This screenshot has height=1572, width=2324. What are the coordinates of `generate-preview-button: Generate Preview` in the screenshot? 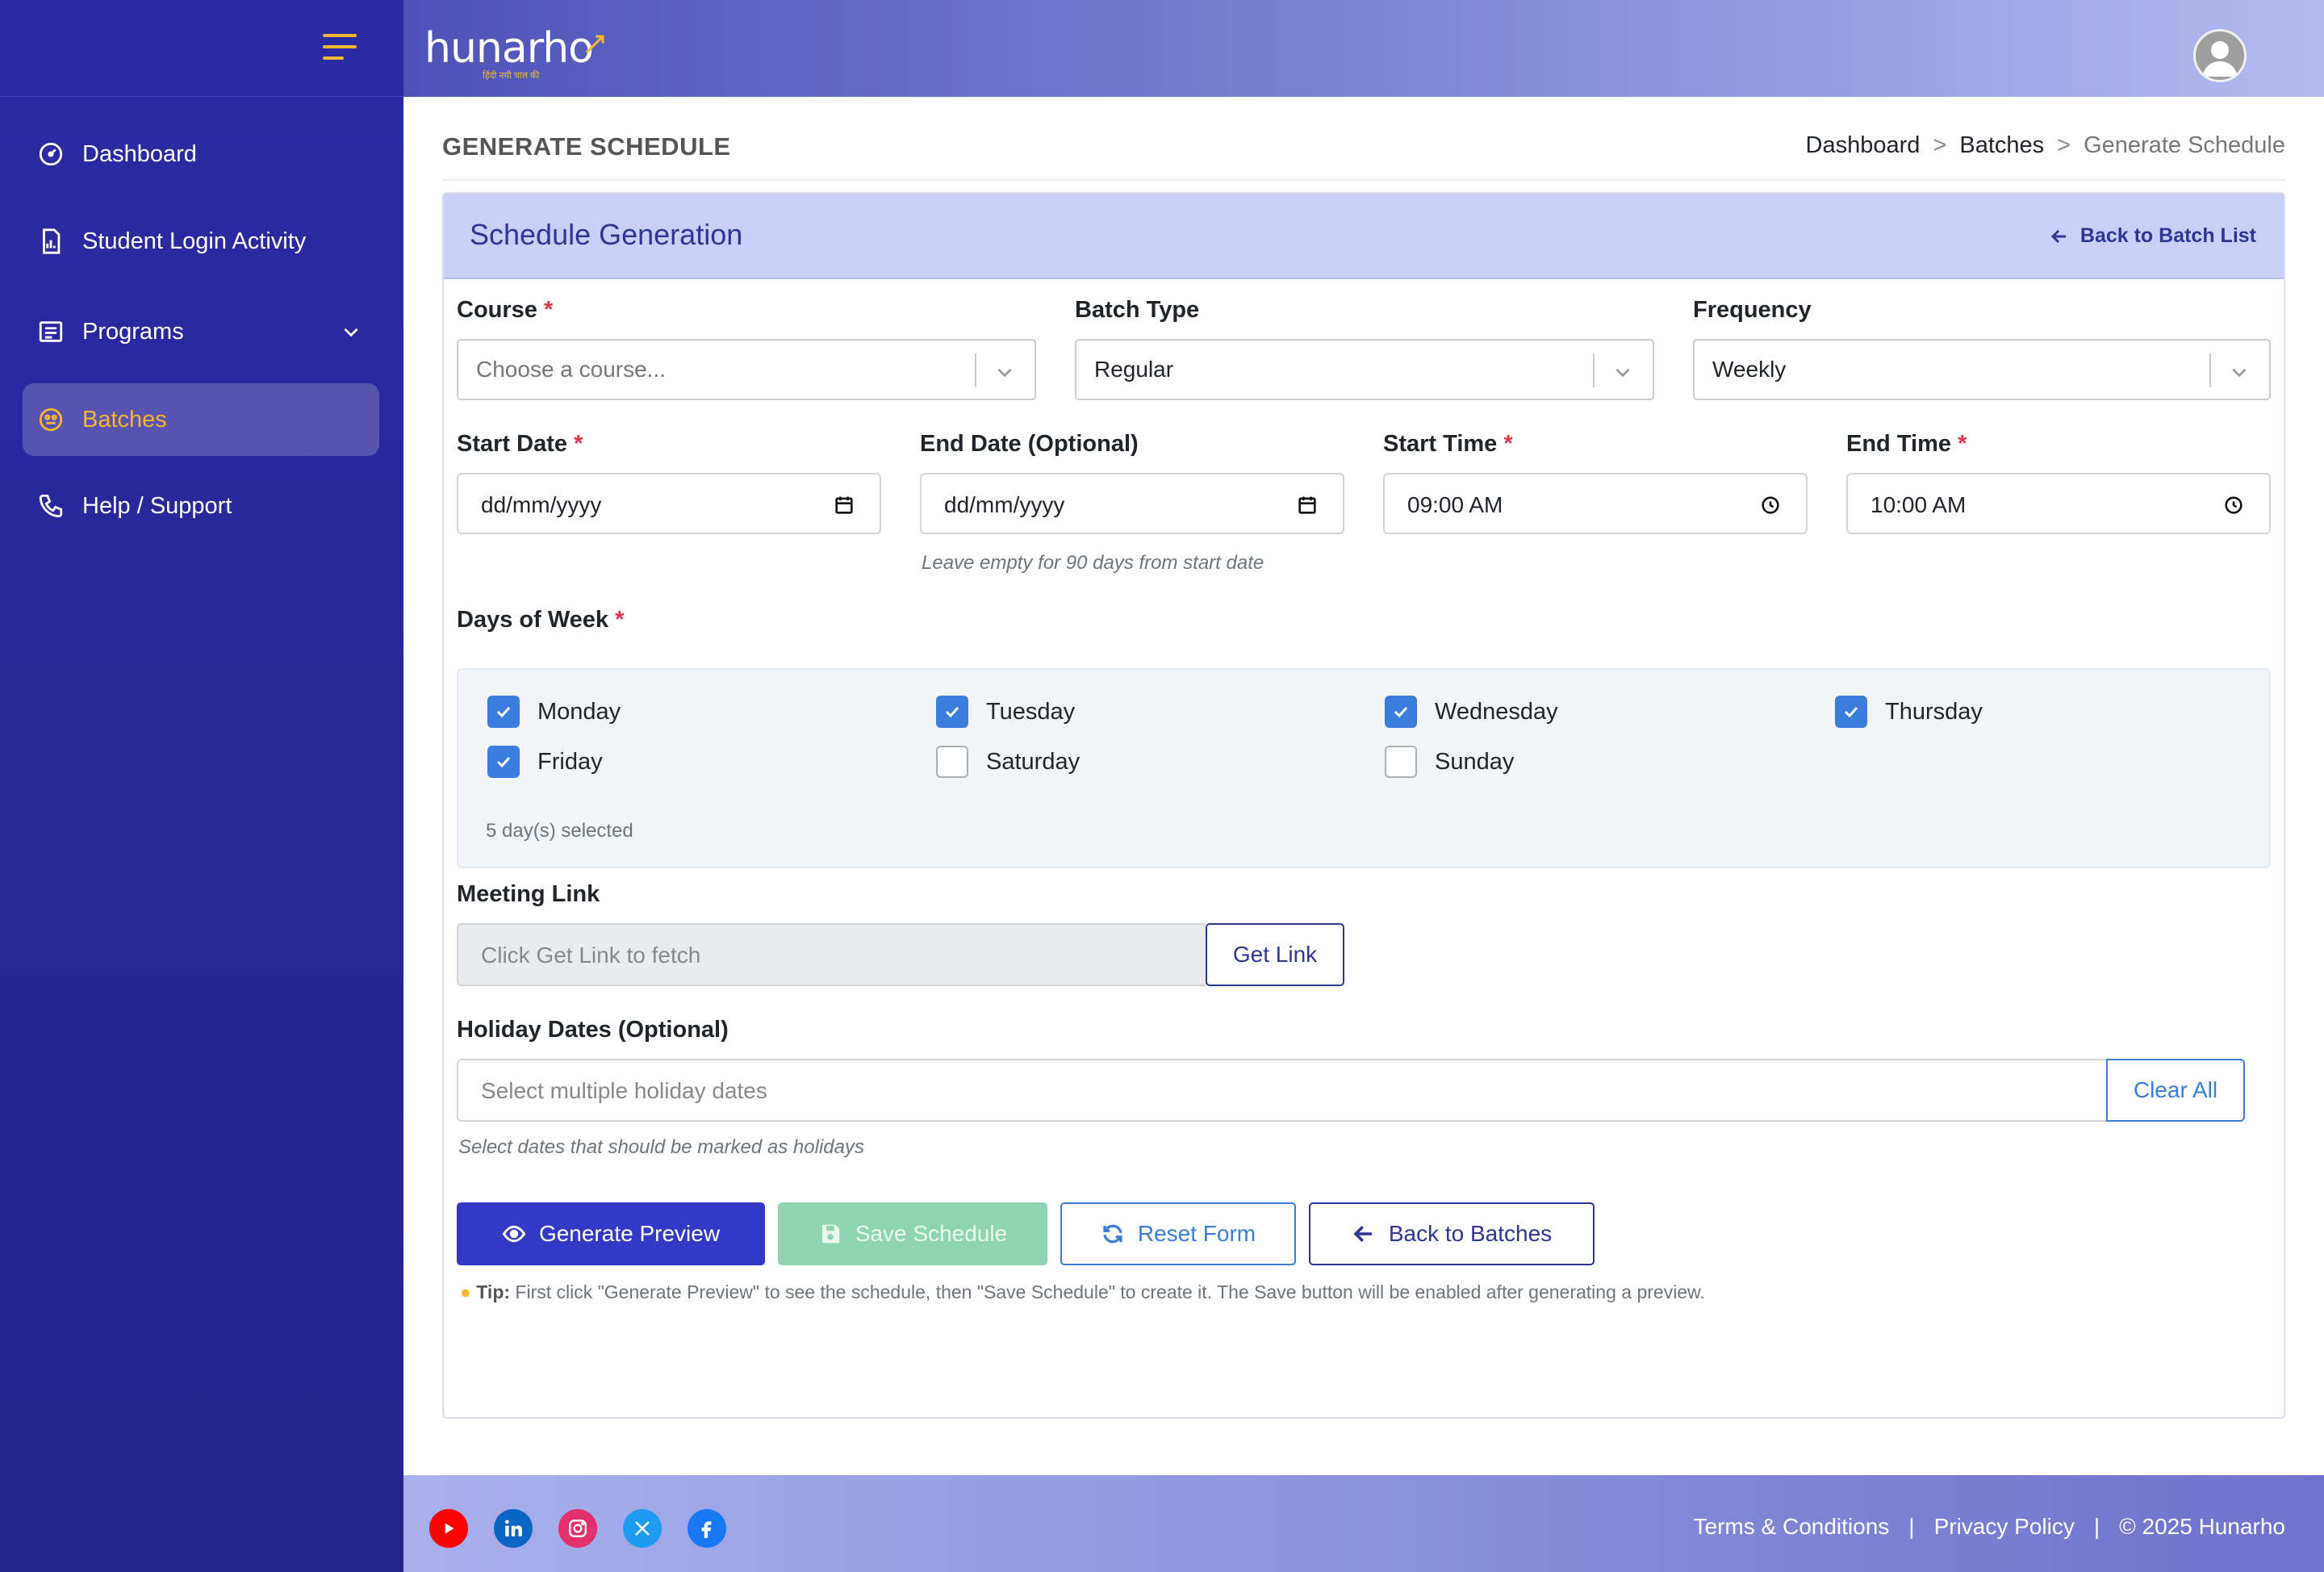 It's located at (611, 1233).